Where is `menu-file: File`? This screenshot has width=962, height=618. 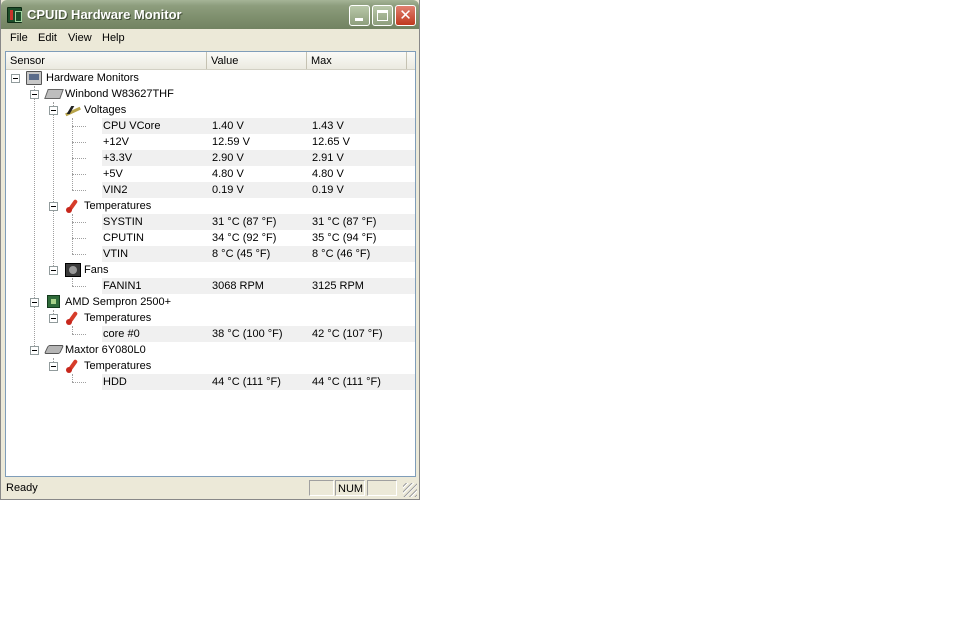 menu-file: File is located at coordinates (19, 38).